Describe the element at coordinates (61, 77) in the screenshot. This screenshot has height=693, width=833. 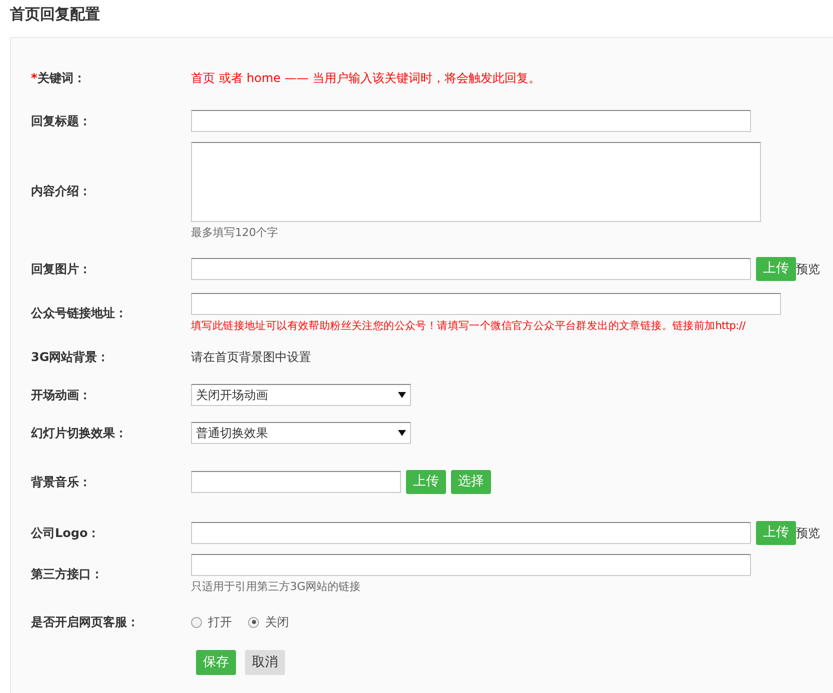
I see `field-label: 关键词：` at that location.